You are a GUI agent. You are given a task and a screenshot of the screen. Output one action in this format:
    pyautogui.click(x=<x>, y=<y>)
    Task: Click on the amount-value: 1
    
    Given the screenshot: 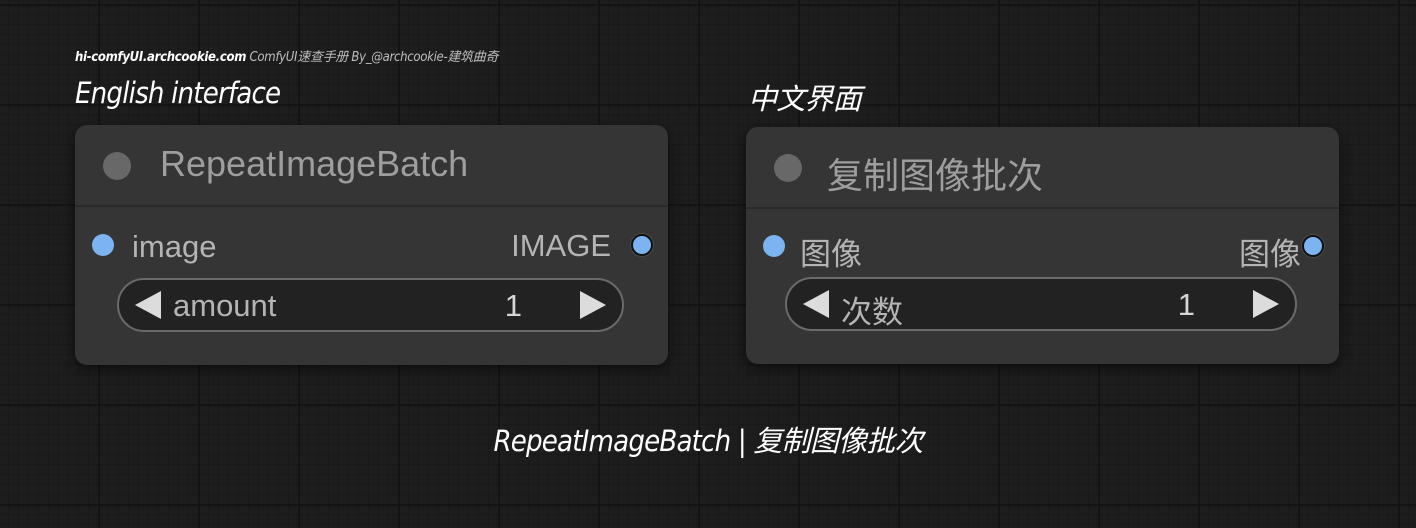 What is the action you would take?
    pyautogui.click(x=513, y=305)
    